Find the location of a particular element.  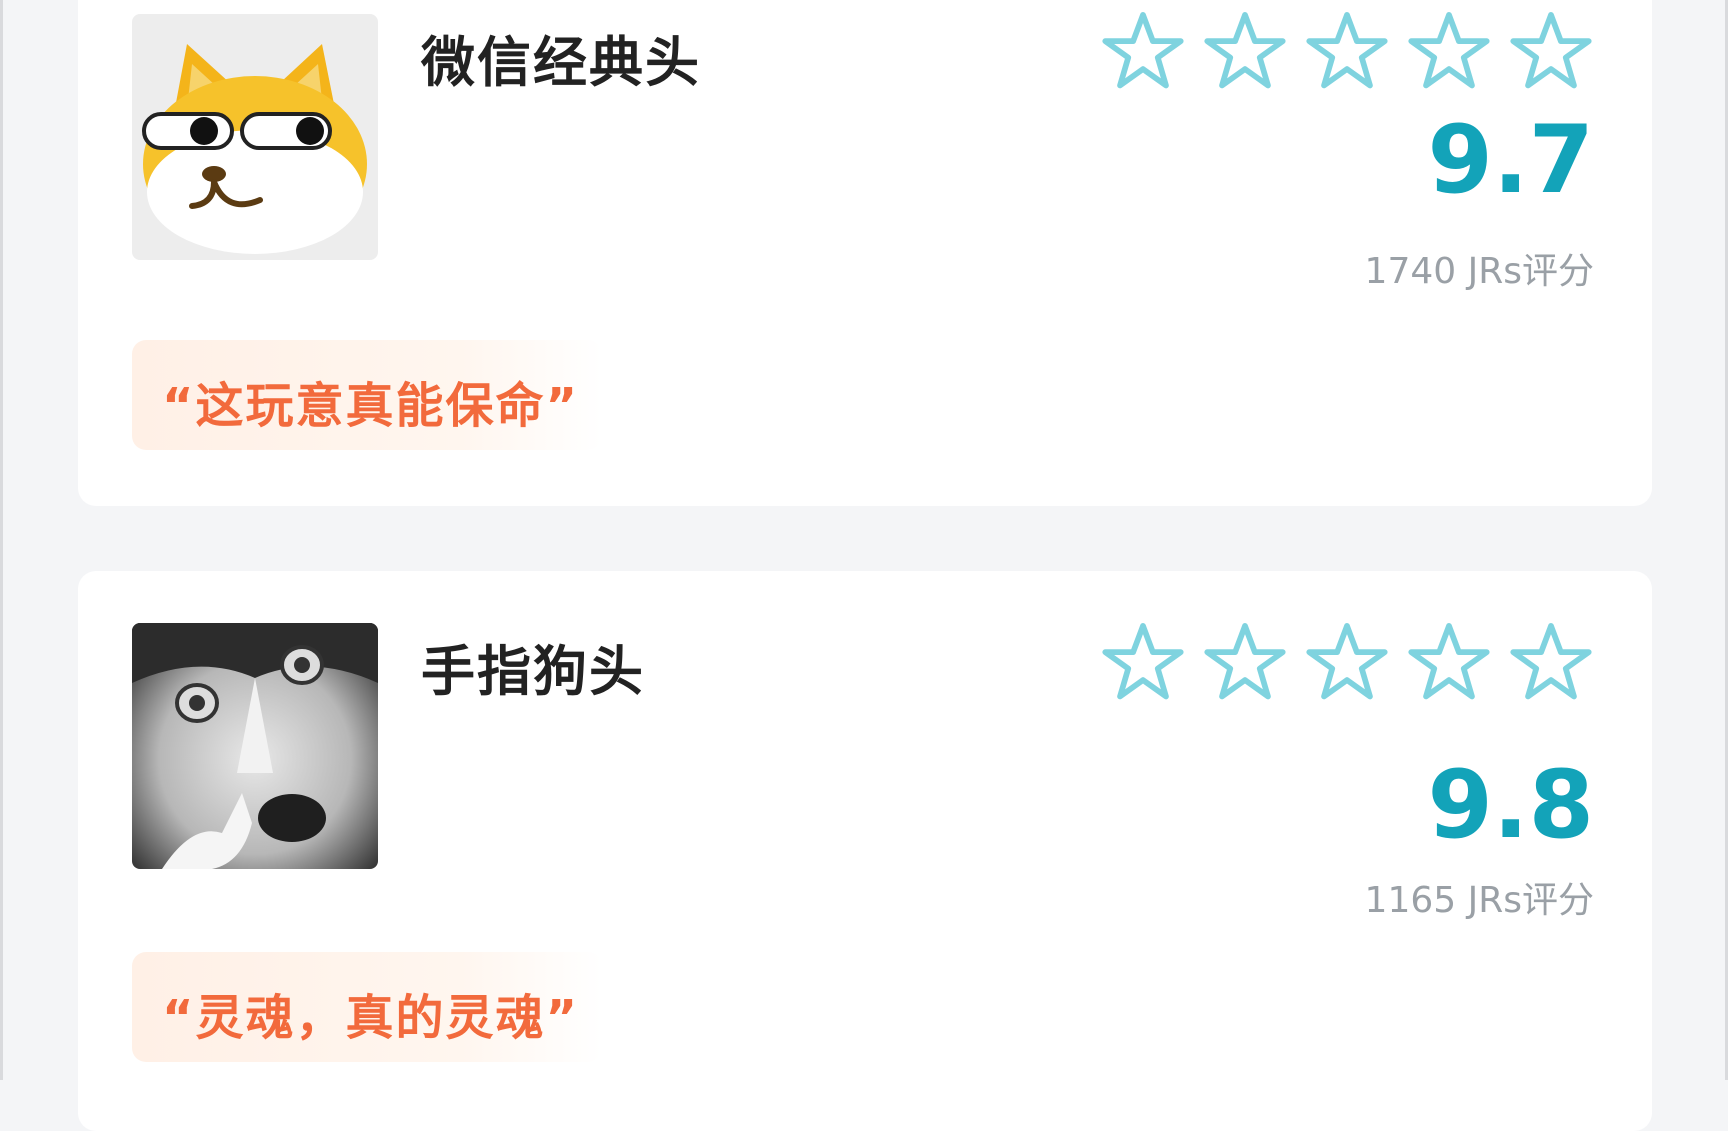

quote-text: “灵魂，真的灵魂” is located at coordinates (371, 1018).